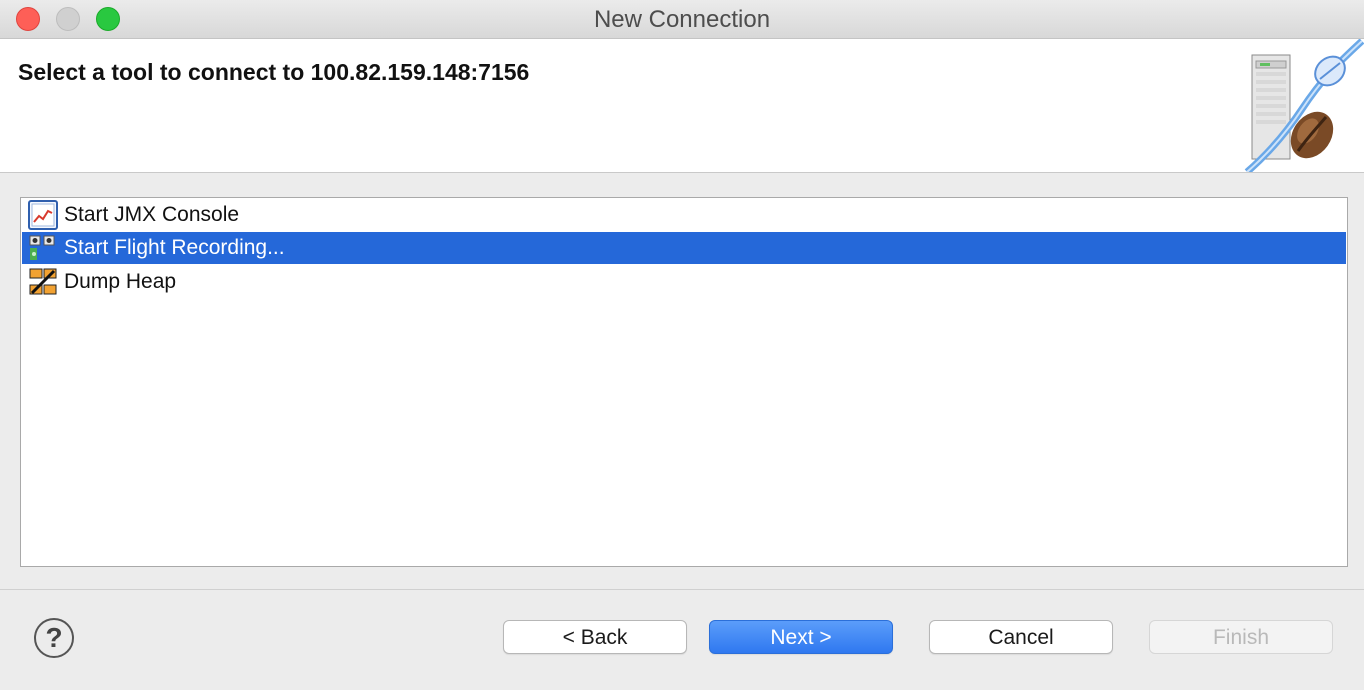  Describe the element at coordinates (1304, 105) in the screenshot. I see `connection-wizard-icon` at that location.